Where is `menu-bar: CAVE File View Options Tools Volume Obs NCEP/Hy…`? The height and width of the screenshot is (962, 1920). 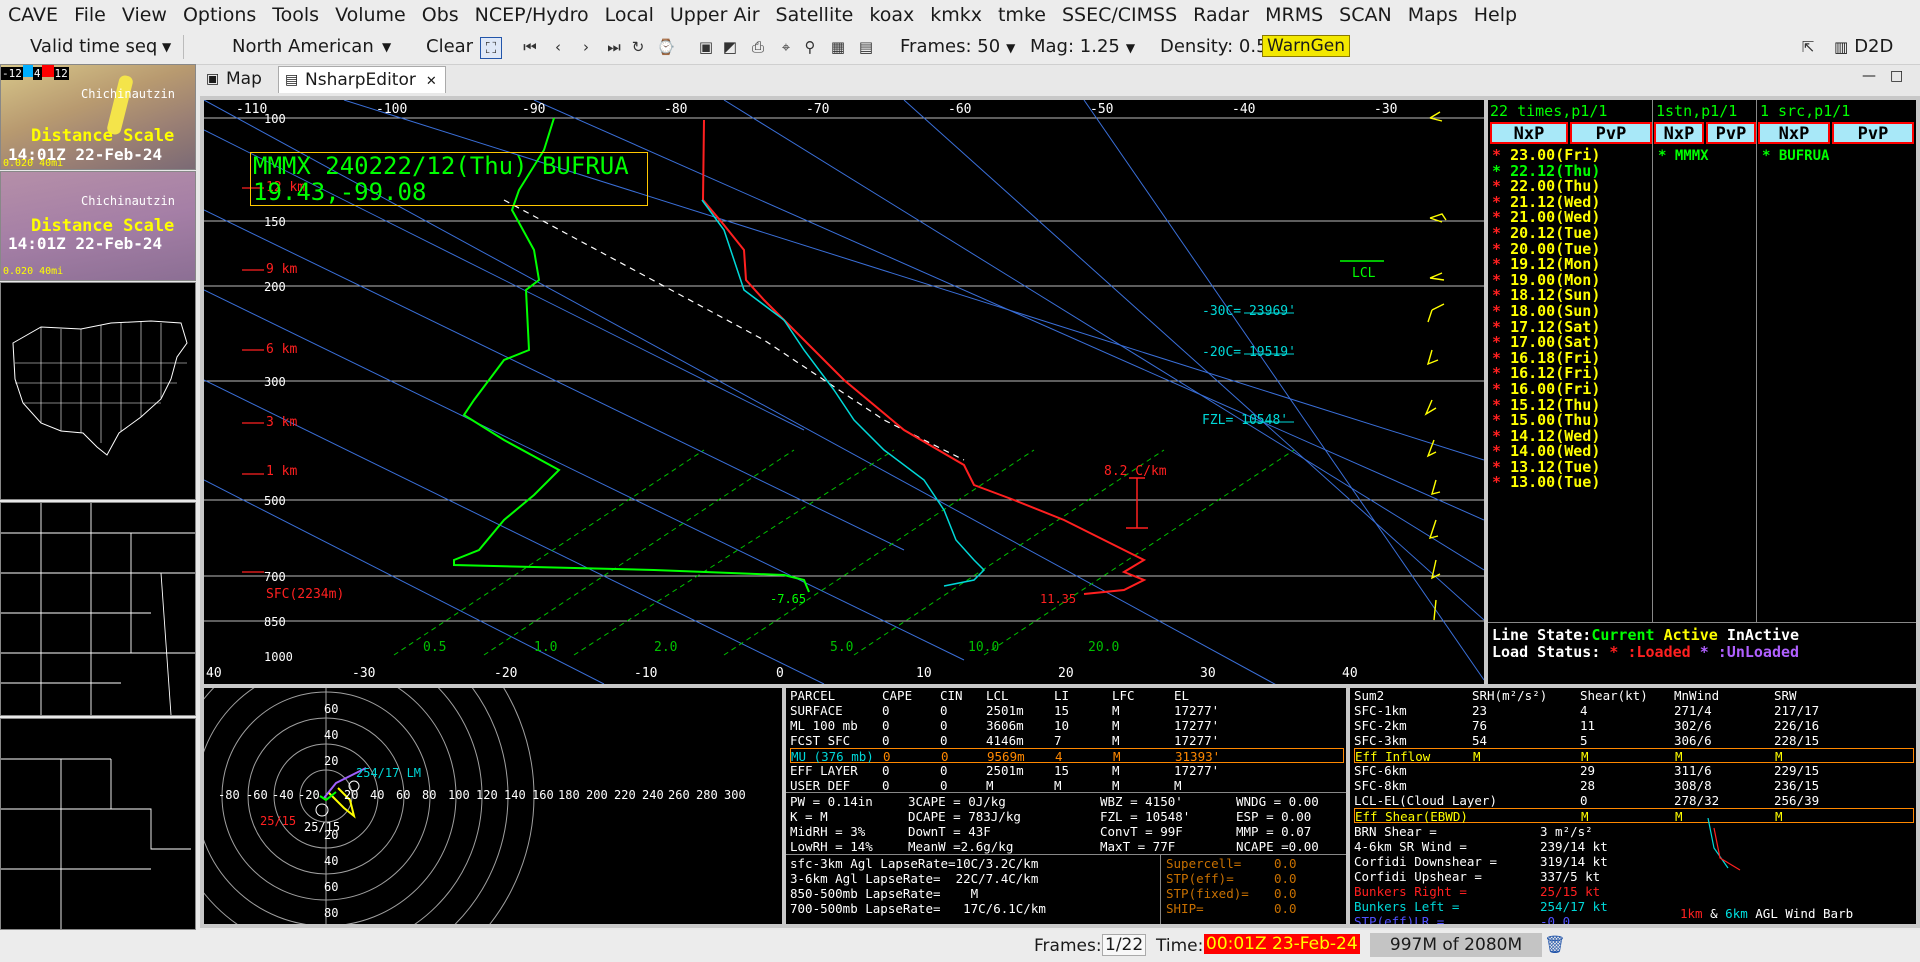
menu-bar: CAVE File View Options Tools Volume Obs NCEP/Hy… is located at coordinates (960, 15).